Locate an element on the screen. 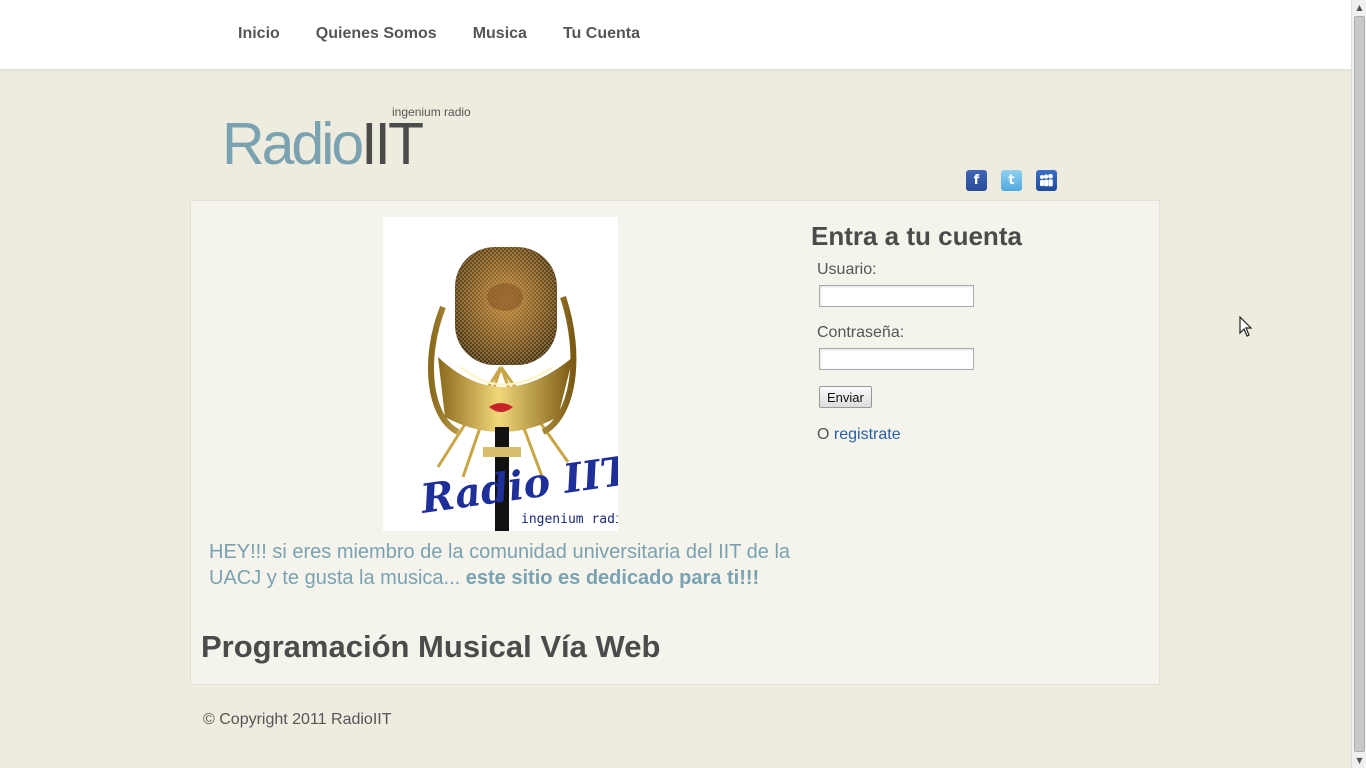 The image size is (1366, 768). submit-button: Enviar is located at coordinates (845, 397).